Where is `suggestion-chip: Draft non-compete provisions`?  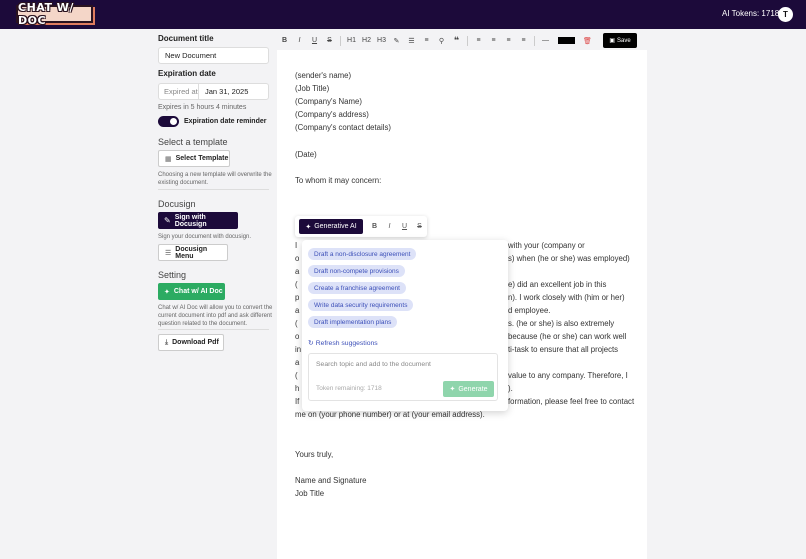
suggestion-chip: Draft non-compete provisions is located at coordinates (356, 271).